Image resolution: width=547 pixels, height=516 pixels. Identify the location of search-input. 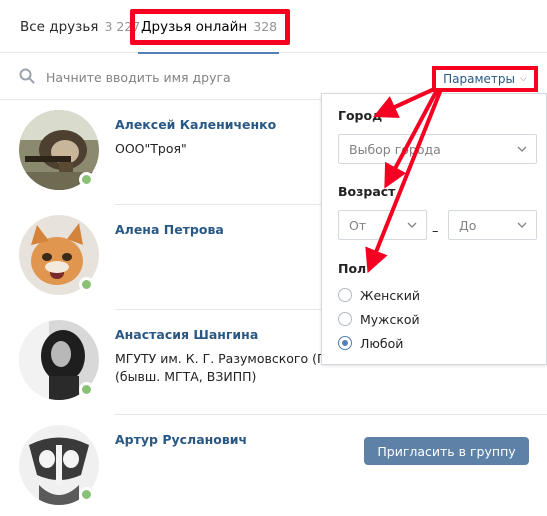
(226, 77).